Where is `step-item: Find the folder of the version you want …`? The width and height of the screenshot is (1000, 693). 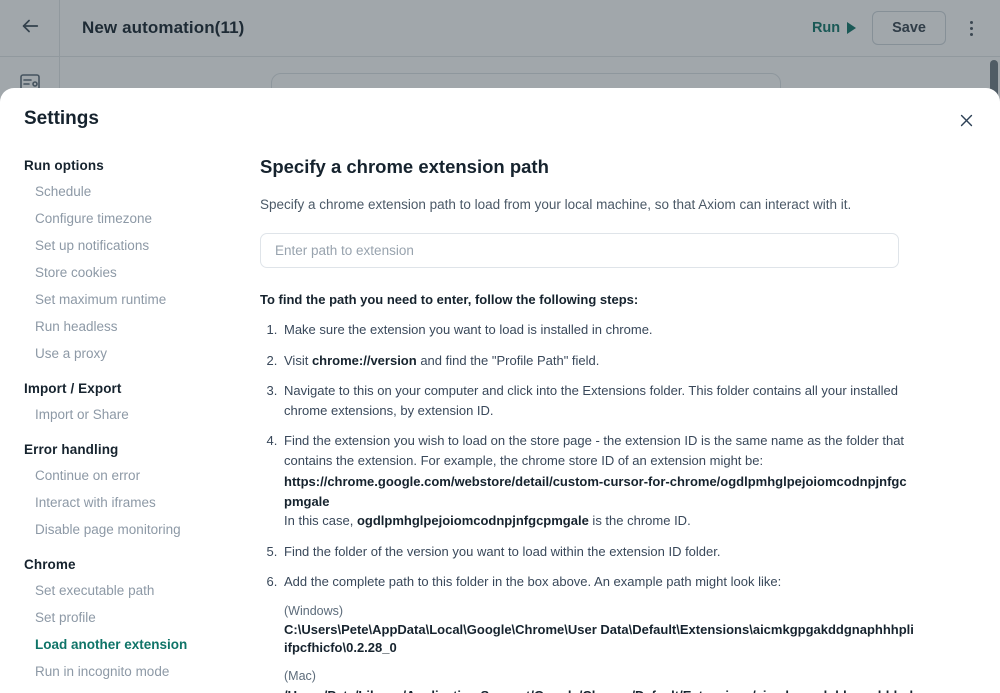
step-item: Find the folder of the version you want … is located at coordinates (597, 552).